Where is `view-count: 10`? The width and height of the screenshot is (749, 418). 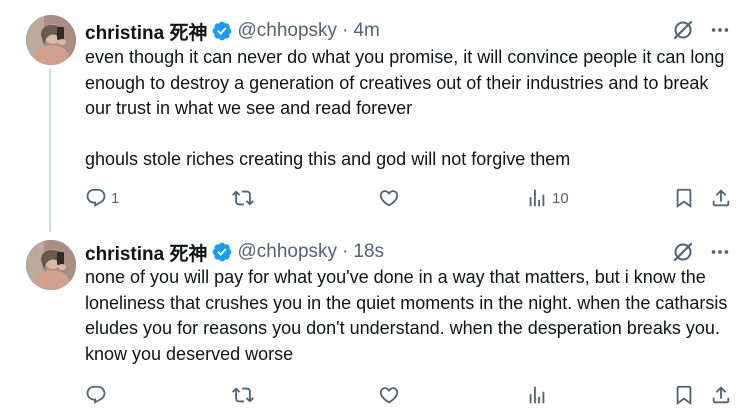 view-count: 10 is located at coordinates (560, 198).